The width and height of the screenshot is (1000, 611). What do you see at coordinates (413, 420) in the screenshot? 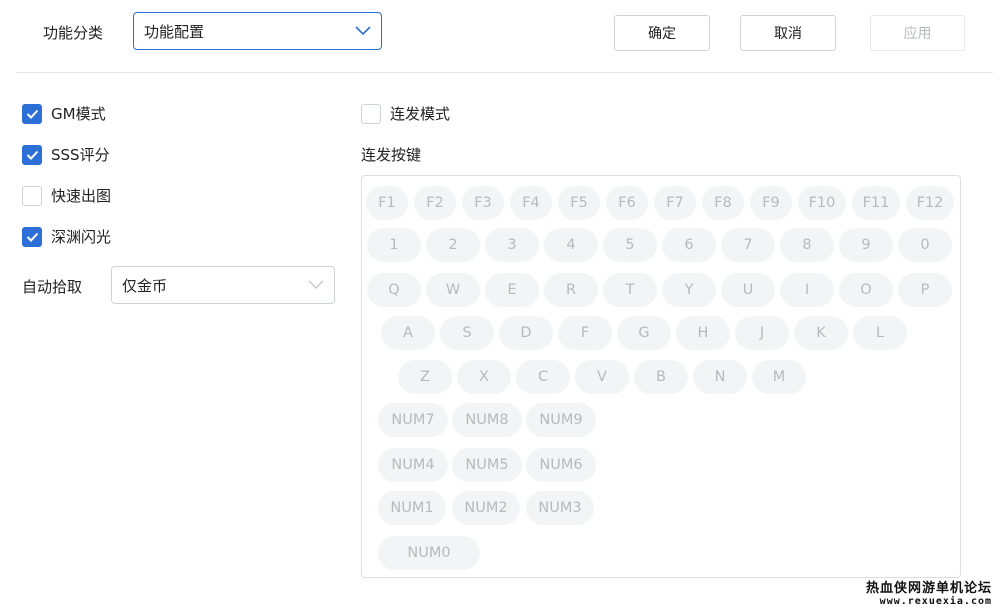
I see `key-num7: NUM7` at bounding box center [413, 420].